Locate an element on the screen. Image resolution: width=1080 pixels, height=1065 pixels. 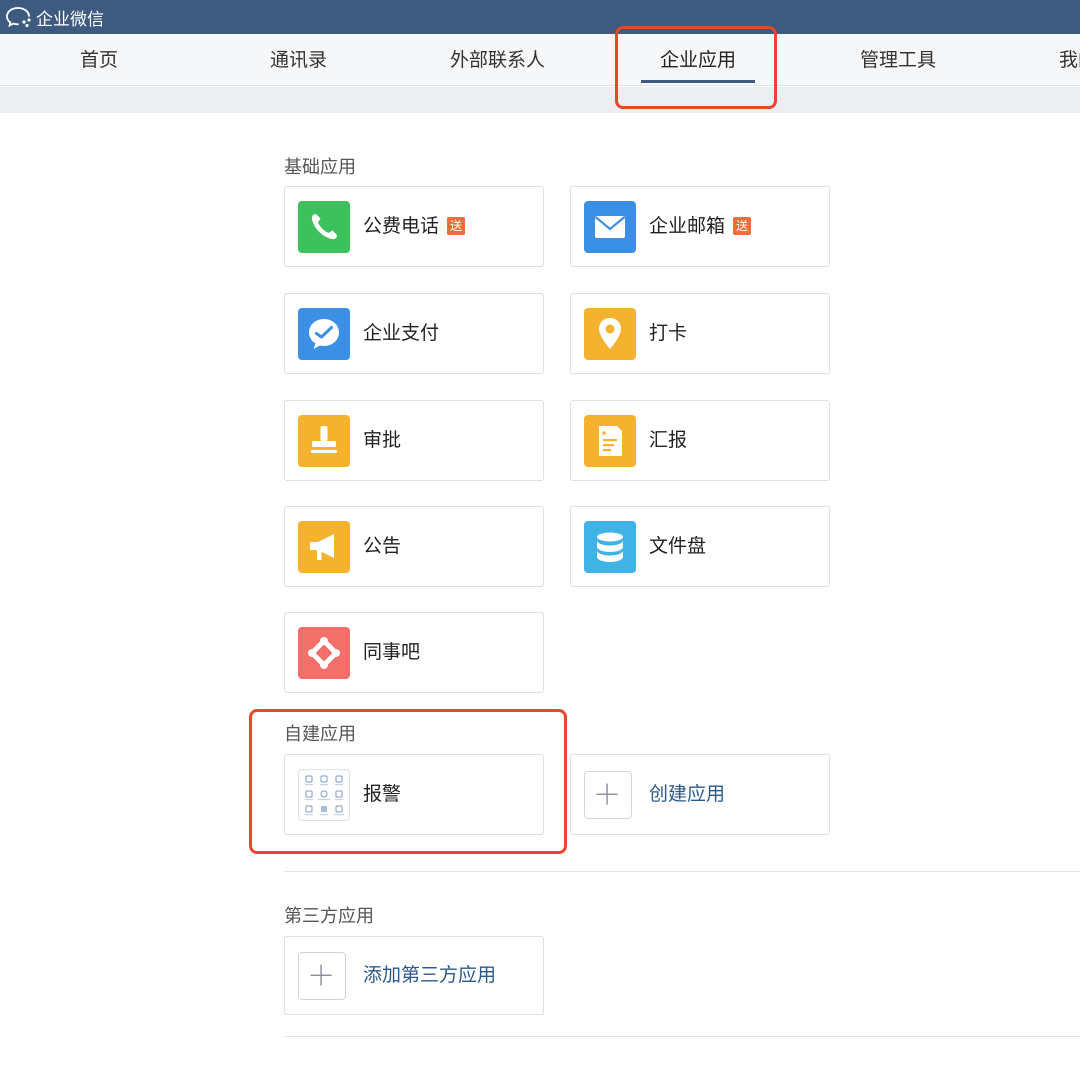
app-card-mail: 企业邮箱送 is located at coordinates (700, 226).